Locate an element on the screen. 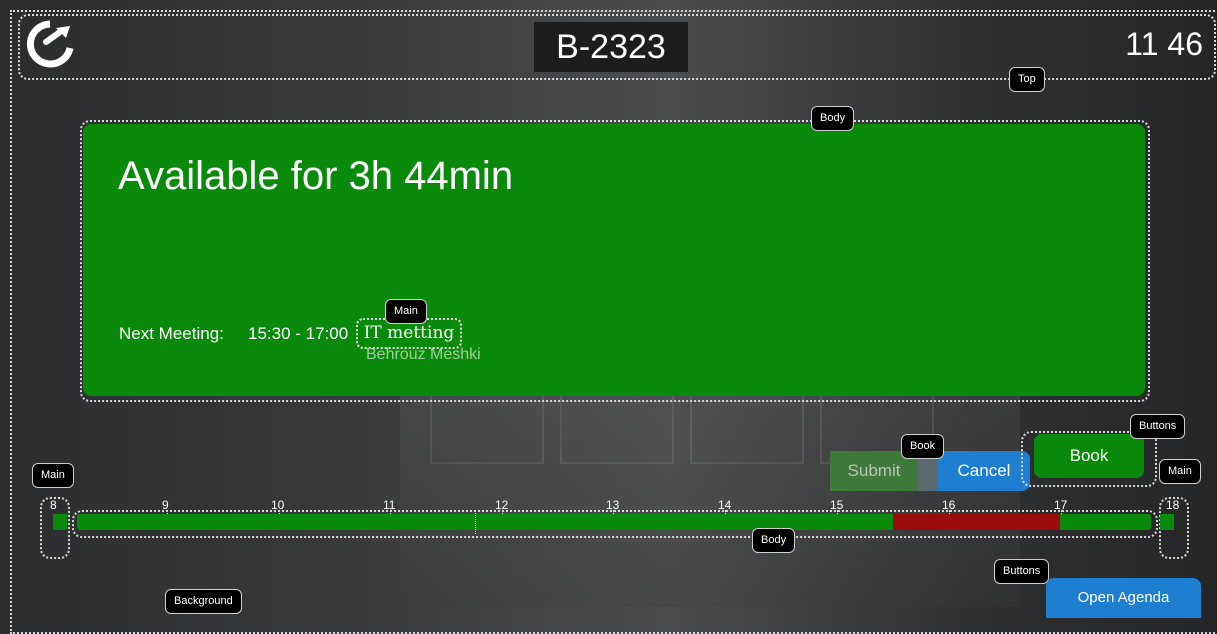 The width and height of the screenshot is (1217, 634). book-button: Book is located at coordinates (1089, 456).